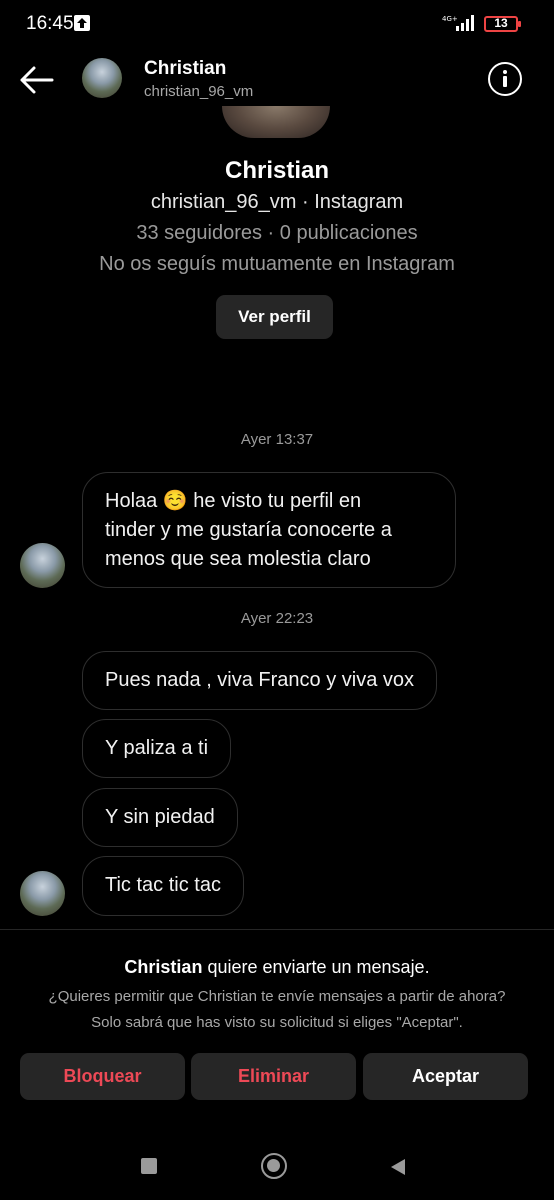  Describe the element at coordinates (274, 1166) in the screenshot. I see `nav-home-icon` at that location.